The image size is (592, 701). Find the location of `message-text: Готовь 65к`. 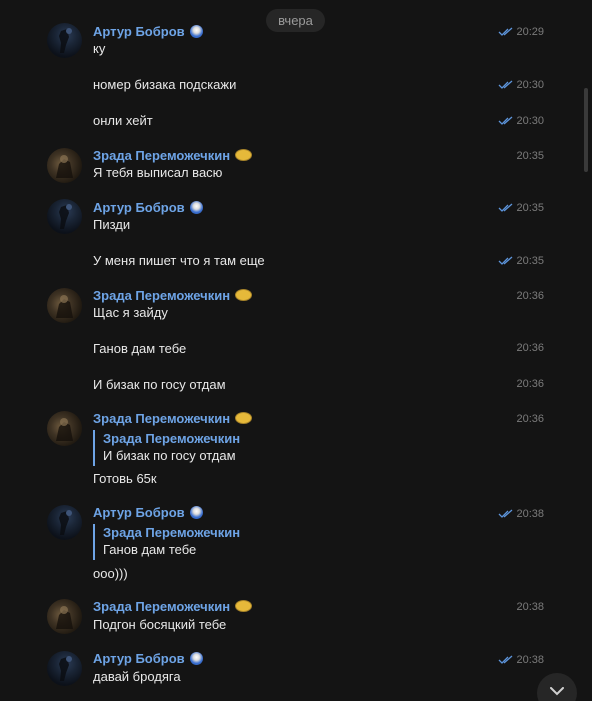

message-text: Готовь 65к is located at coordinates (125, 478).